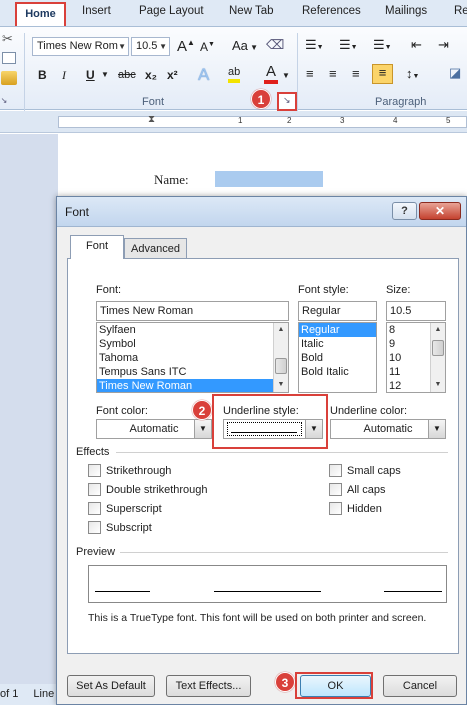  I want to click on align-center-button: ≡, so click(333, 73).